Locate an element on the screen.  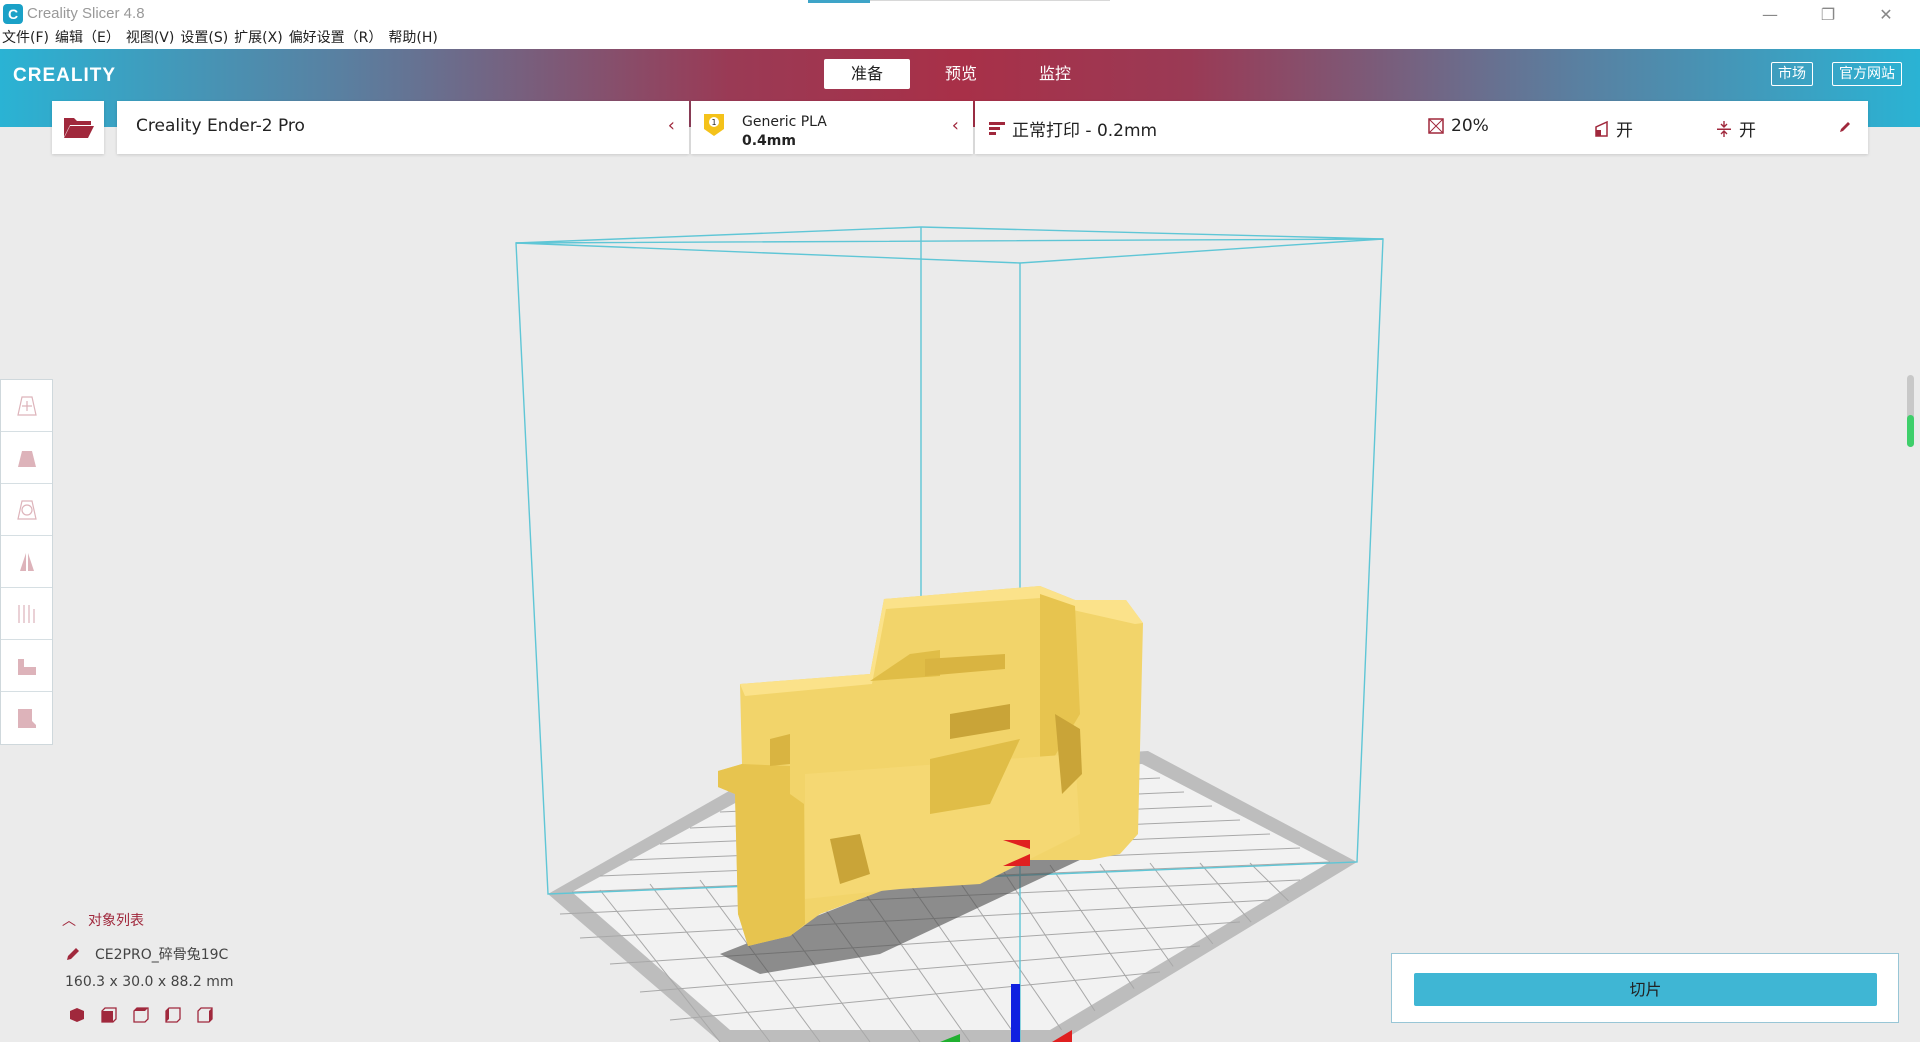
adhesion-value: 开 is located at coordinates (1747, 131).